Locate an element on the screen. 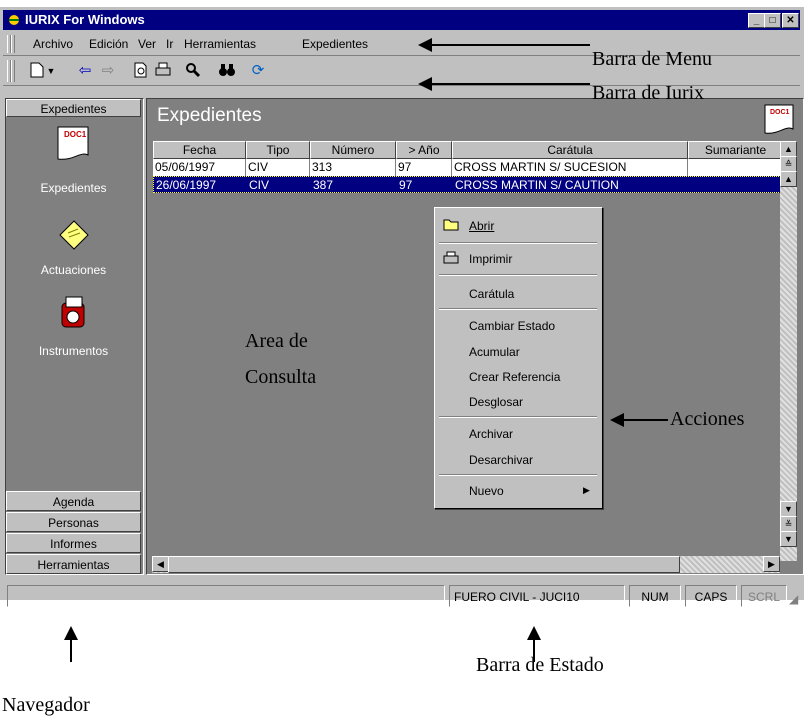 The image size is (804, 721). column-header-numero: Número is located at coordinates (353, 150).